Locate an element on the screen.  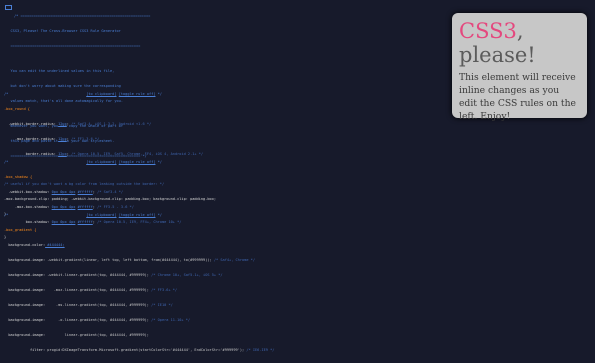
preview-title-accent: CSS3 is located at coordinates (488, 31).